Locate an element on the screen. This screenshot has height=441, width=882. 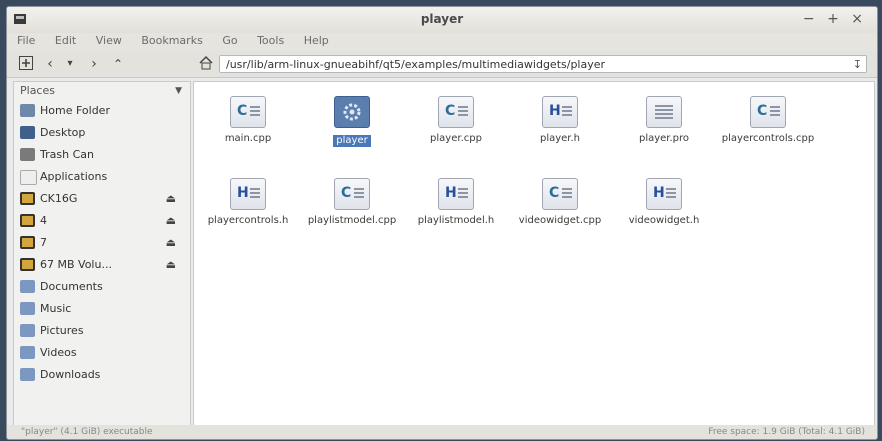
back-arrow-icon: ‹ is located at coordinates (50, 64).